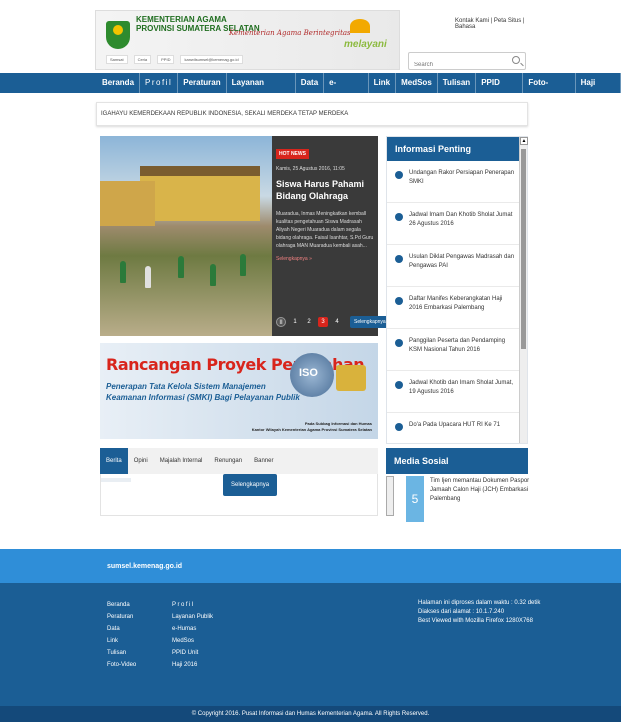 The image size is (621, 722). What do you see at coordinates (121, 629) in the screenshot?
I see `footer-link-data: Data` at bounding box center [121, 629].